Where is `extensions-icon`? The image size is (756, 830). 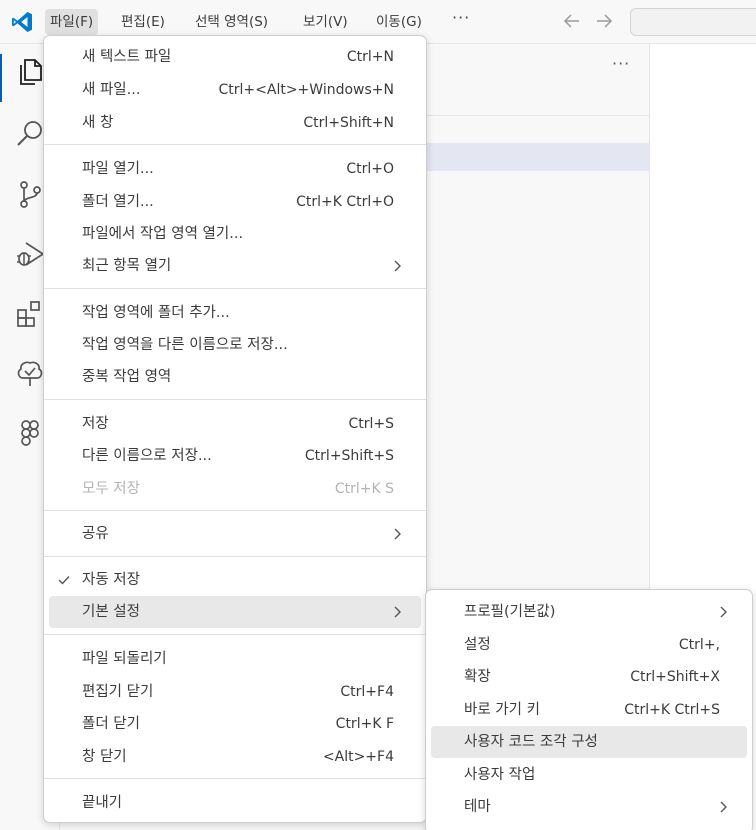 extensions-icon is located at coordinates (30, 314).